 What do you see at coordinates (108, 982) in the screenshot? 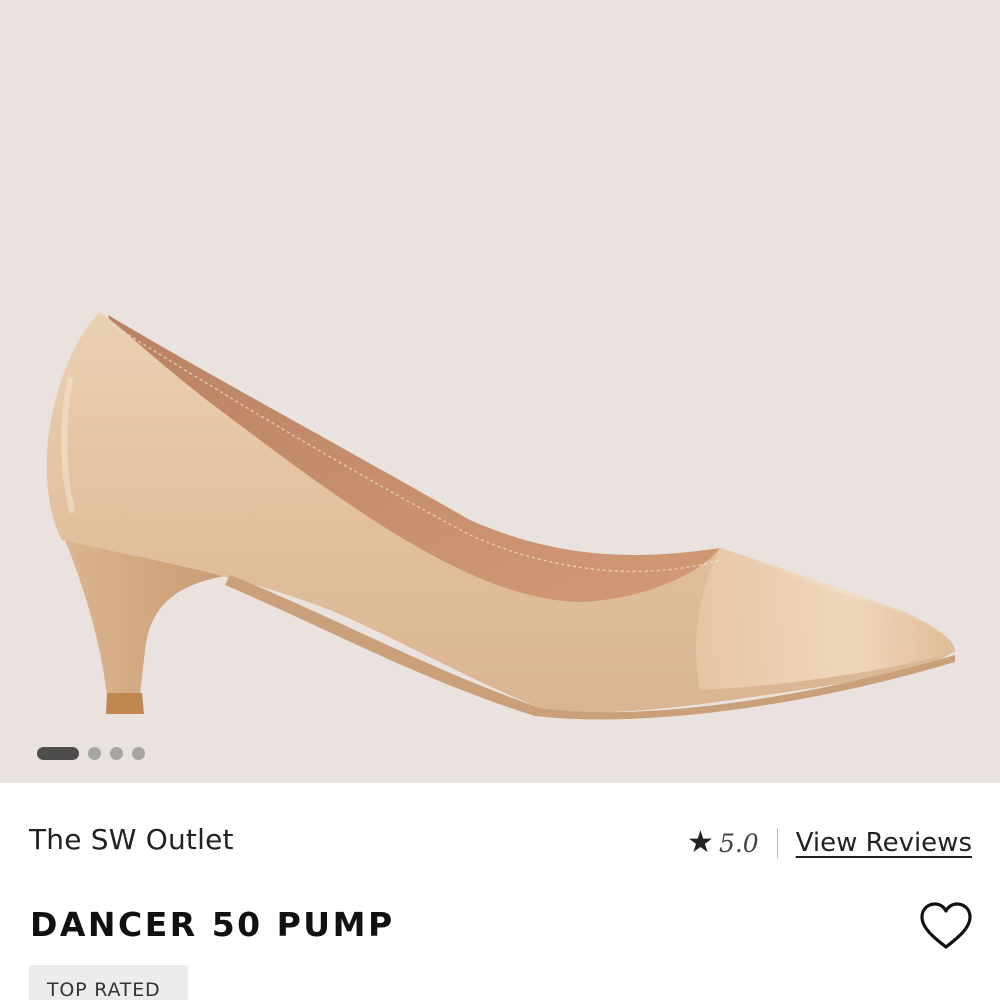
I see `top-rated-badge: TOP RATED` at bounding box center [108, 982].